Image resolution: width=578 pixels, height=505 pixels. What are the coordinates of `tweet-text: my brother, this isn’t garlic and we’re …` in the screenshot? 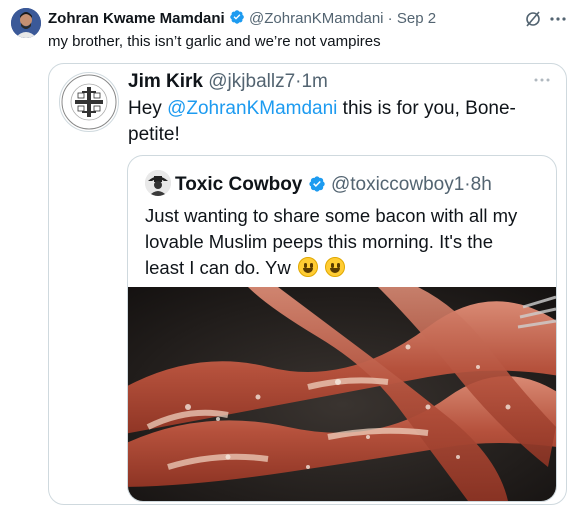 It's located at (214, 41).